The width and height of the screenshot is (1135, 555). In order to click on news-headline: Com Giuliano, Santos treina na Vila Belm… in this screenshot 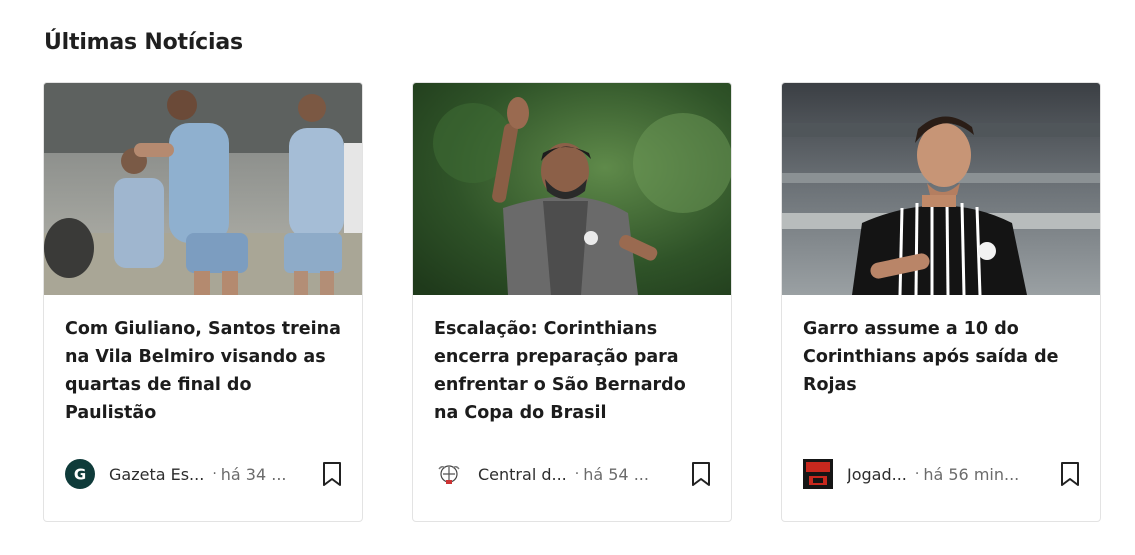, I will do `click(204, 371)`.